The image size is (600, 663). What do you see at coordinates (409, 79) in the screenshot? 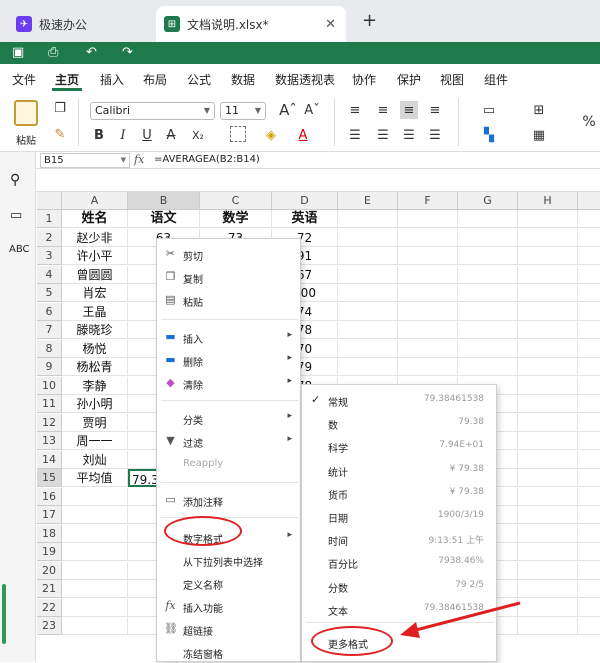
I see `menu-protect: 保护` at bounding box center [409, 79].